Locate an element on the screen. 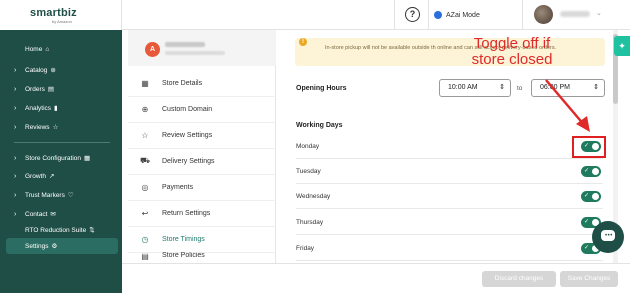 Image resolution: width=630 pixels, height=293 pixels. sidebar-item-orders: › Orders ▤ is located at coordinates (34, 89).